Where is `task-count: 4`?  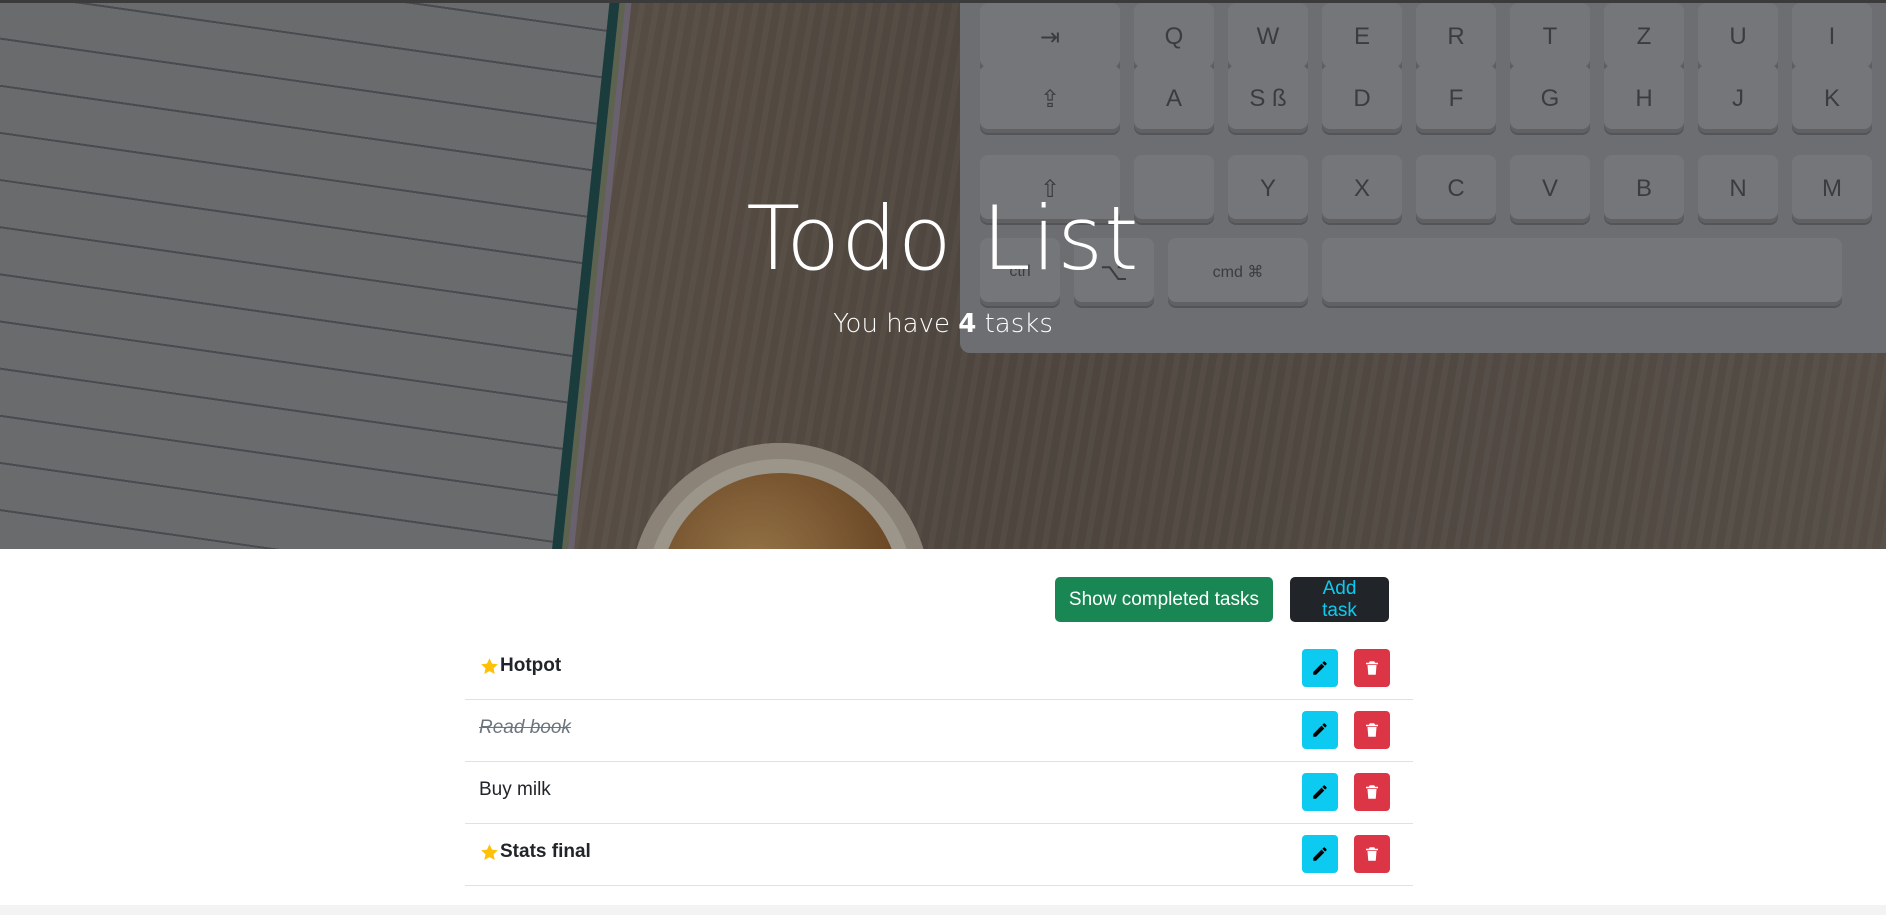 task-count: 4 is located at coordinates (967, 324).